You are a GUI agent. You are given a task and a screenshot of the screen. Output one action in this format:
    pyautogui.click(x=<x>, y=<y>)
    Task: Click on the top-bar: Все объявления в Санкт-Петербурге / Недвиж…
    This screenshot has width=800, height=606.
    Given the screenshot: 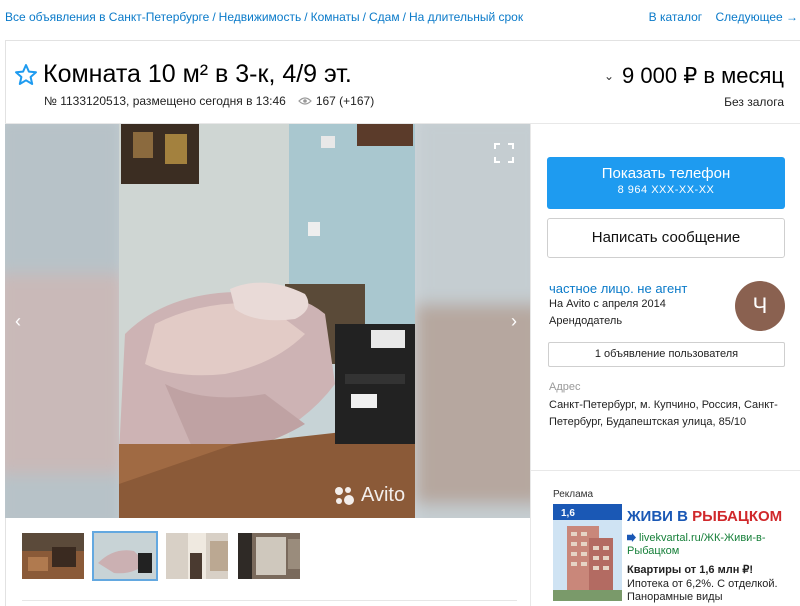 What is the action you would take?
    pyautogui.click(x=400, y=17)
    